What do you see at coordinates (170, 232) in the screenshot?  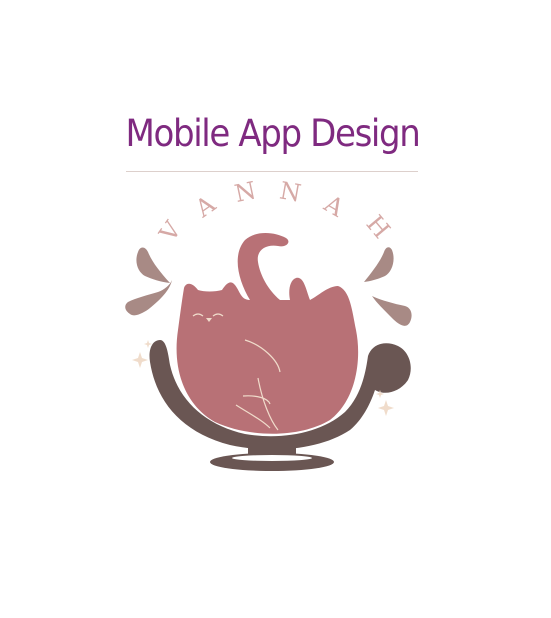 I see `logo-letter: V` at bounding box center [170, 232].